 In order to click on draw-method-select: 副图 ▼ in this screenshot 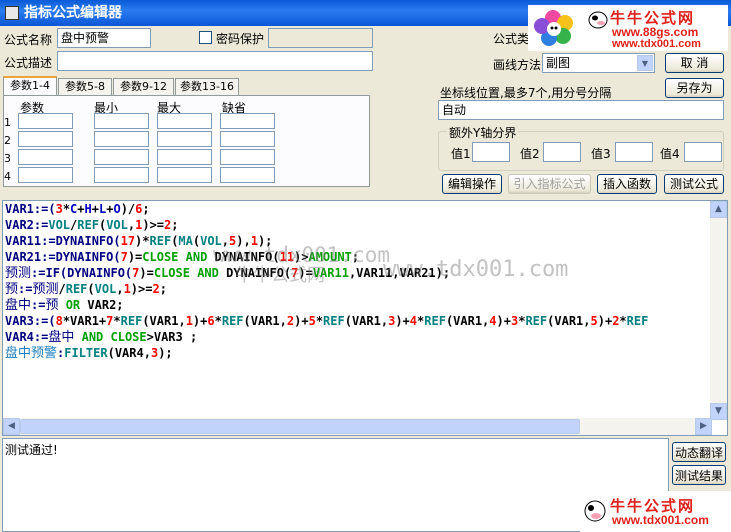, I will do `click(598, 63)`.